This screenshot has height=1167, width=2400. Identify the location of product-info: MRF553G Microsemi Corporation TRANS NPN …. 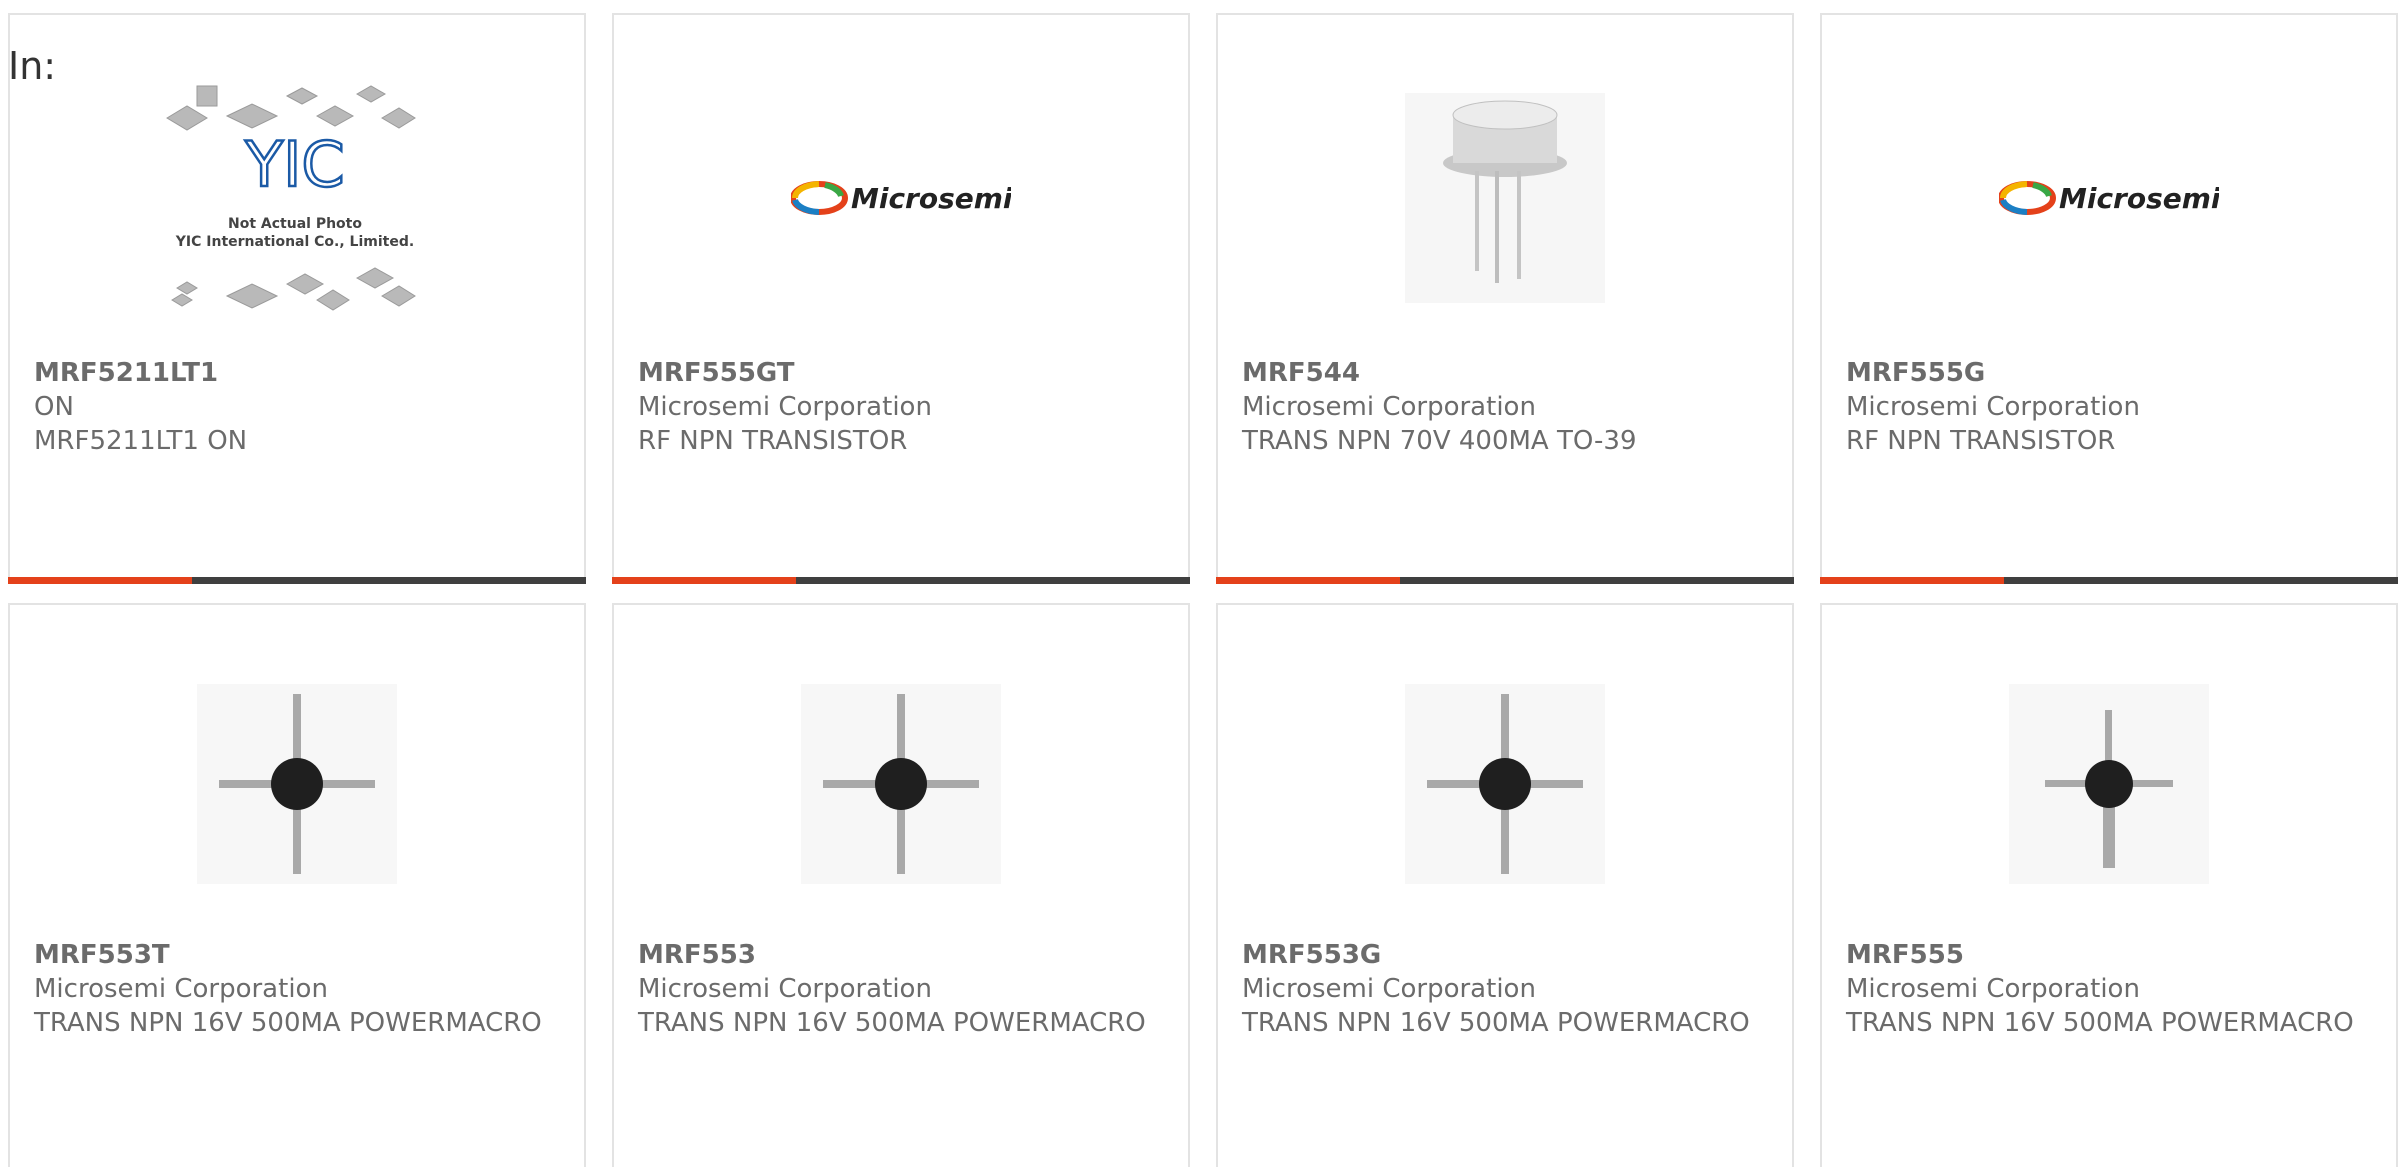
(1511, 989).